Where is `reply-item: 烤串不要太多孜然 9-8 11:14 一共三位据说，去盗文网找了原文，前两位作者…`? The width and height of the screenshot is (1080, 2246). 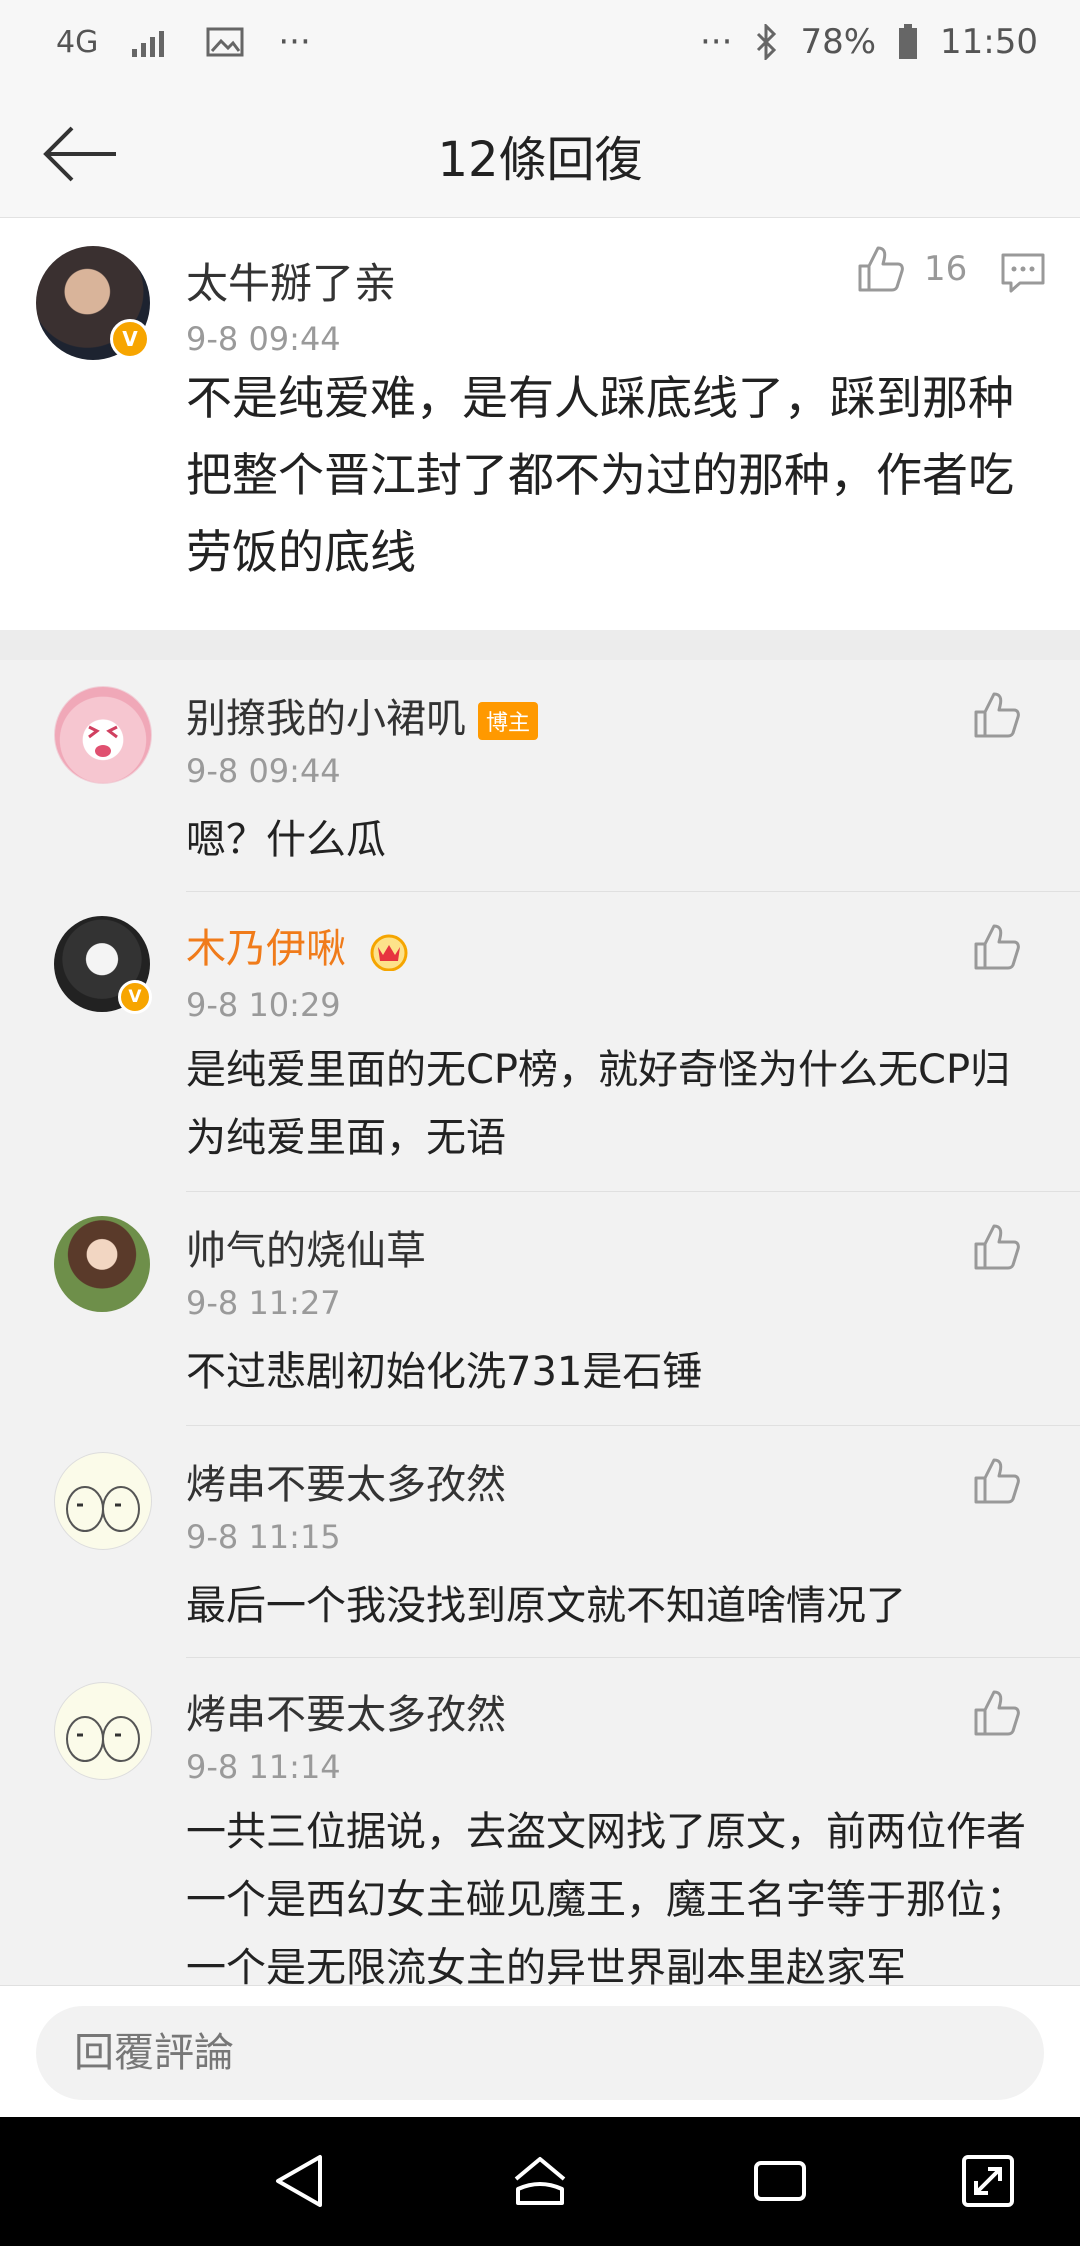 reply-item: 烤串不要太多孜然 9-8 11:14 一共三位据说，去盗文网找了原文，前两位作者… is located at coordinates (540, 1821).